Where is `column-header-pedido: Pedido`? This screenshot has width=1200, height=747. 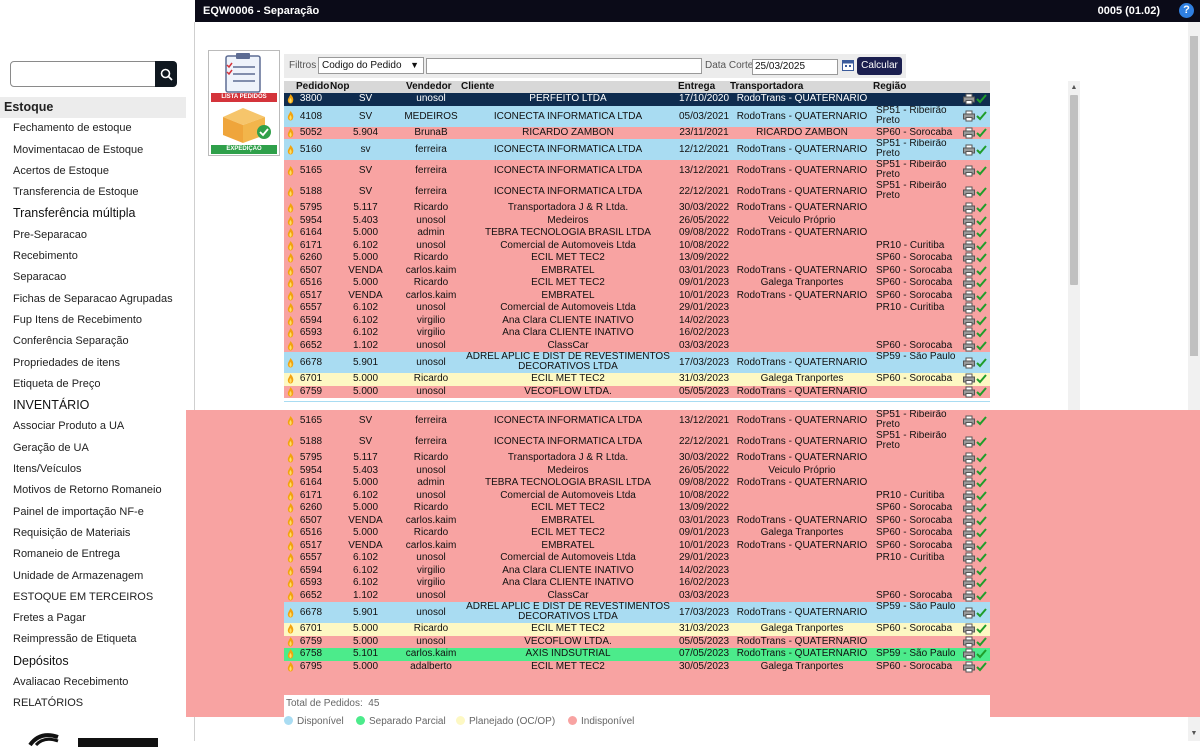
column-header-pedido: Pedido is located at coordinates (312, 87).